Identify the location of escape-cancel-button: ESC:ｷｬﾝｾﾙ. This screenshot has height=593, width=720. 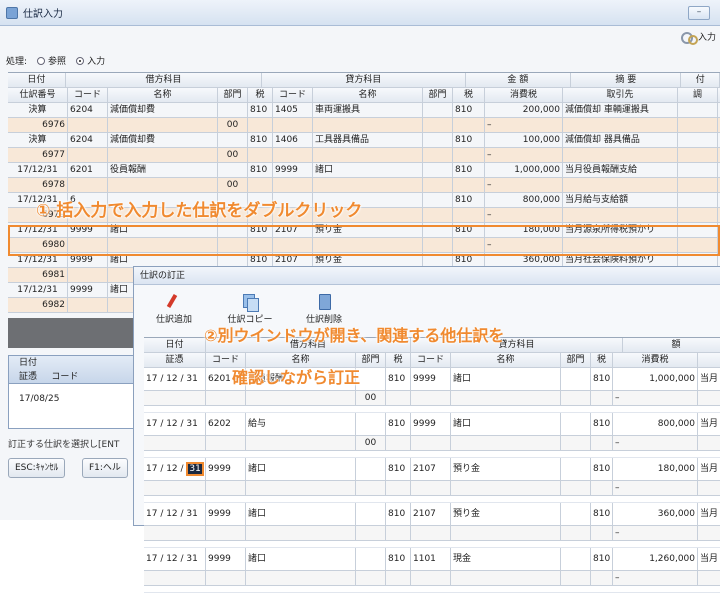
(37, 468).